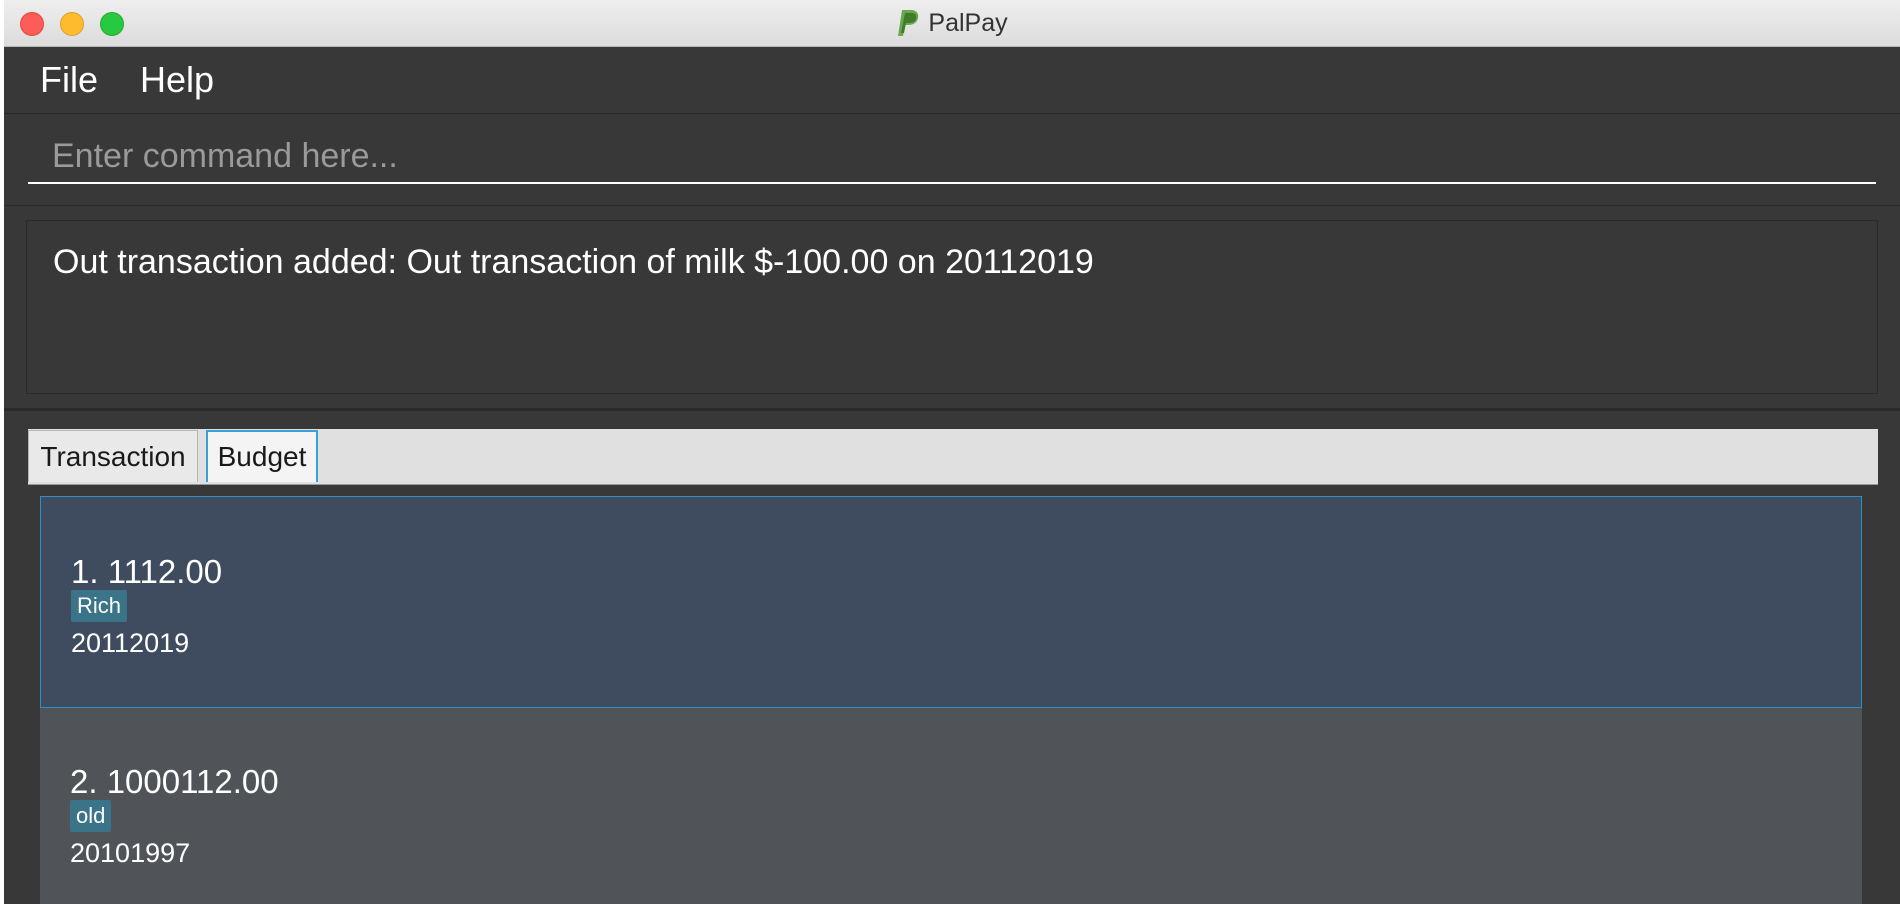 The width and height of the screenshot is (1900, 904). What do you see at coordinates (130, 643) in the screenshot?
I see `budget-date: 20112019` at bounding box center [130, 643].